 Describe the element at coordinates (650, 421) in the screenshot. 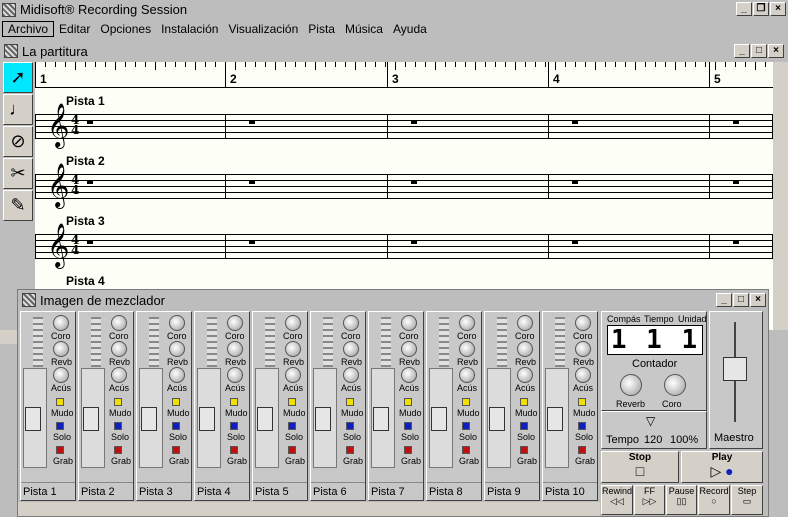

I see `tempo-marker-icon: ▽` at that location.